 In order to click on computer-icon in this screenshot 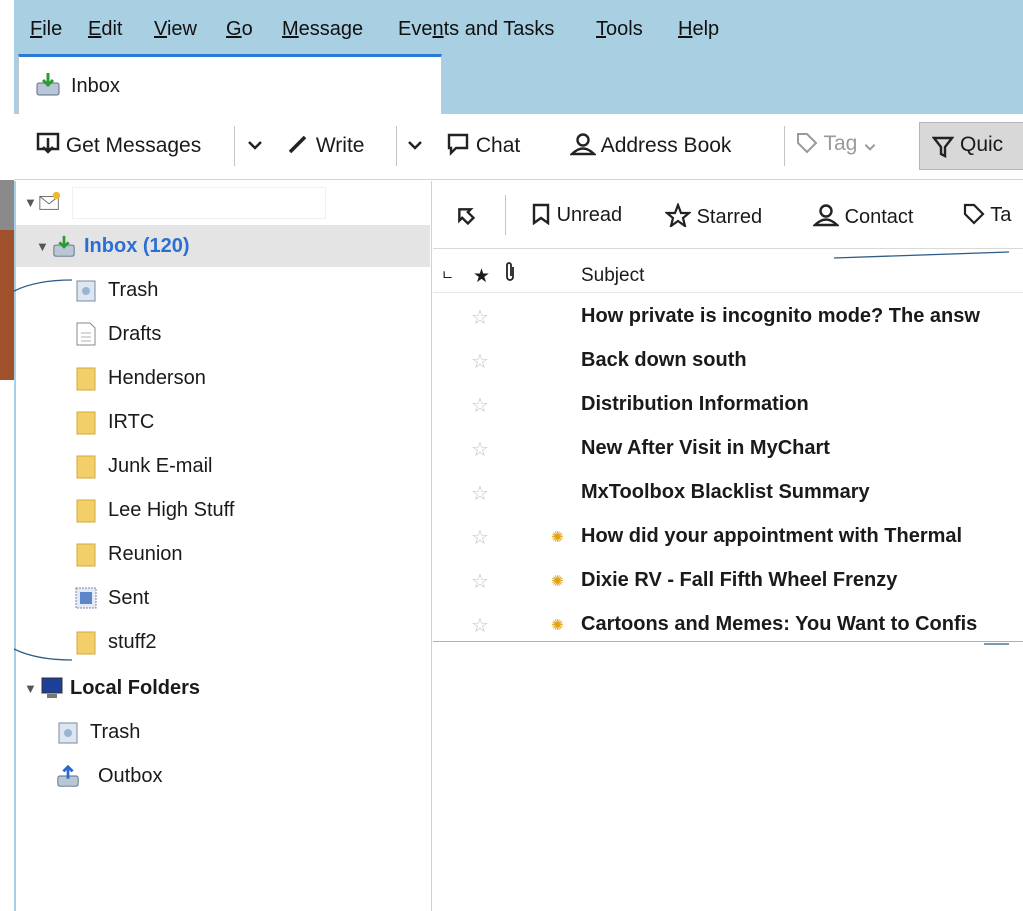, I will do `click(52, 687)`.